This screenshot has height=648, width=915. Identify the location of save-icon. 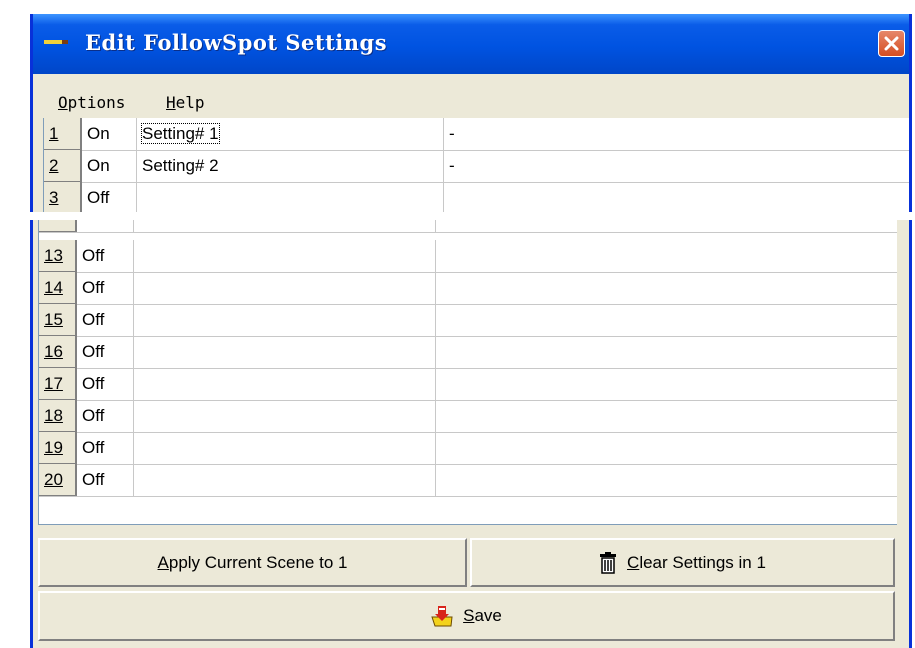
(442, 616).